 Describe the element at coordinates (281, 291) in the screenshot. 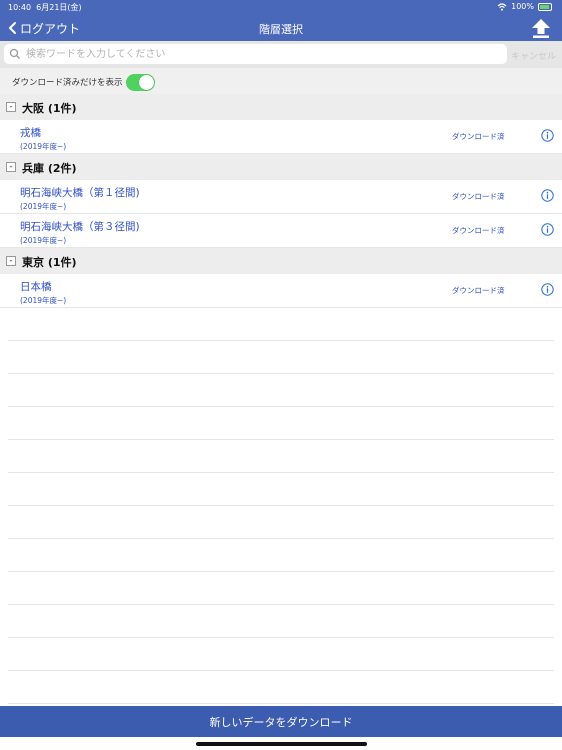

I see `list-item: 日本橋 (2019年度~) ダウンロード済` at that location.